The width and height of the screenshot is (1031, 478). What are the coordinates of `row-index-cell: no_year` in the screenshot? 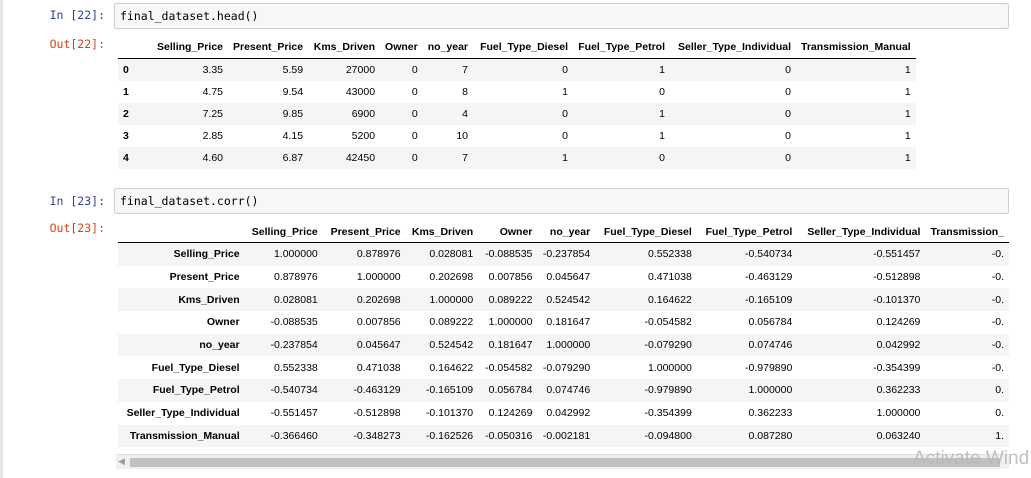 It's located at (219, 345).